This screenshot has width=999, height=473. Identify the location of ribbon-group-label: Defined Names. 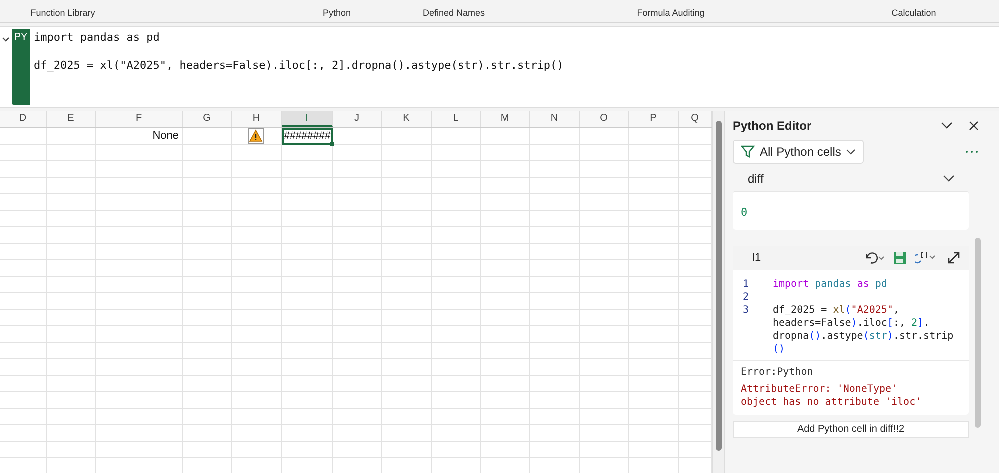
(454, 13).